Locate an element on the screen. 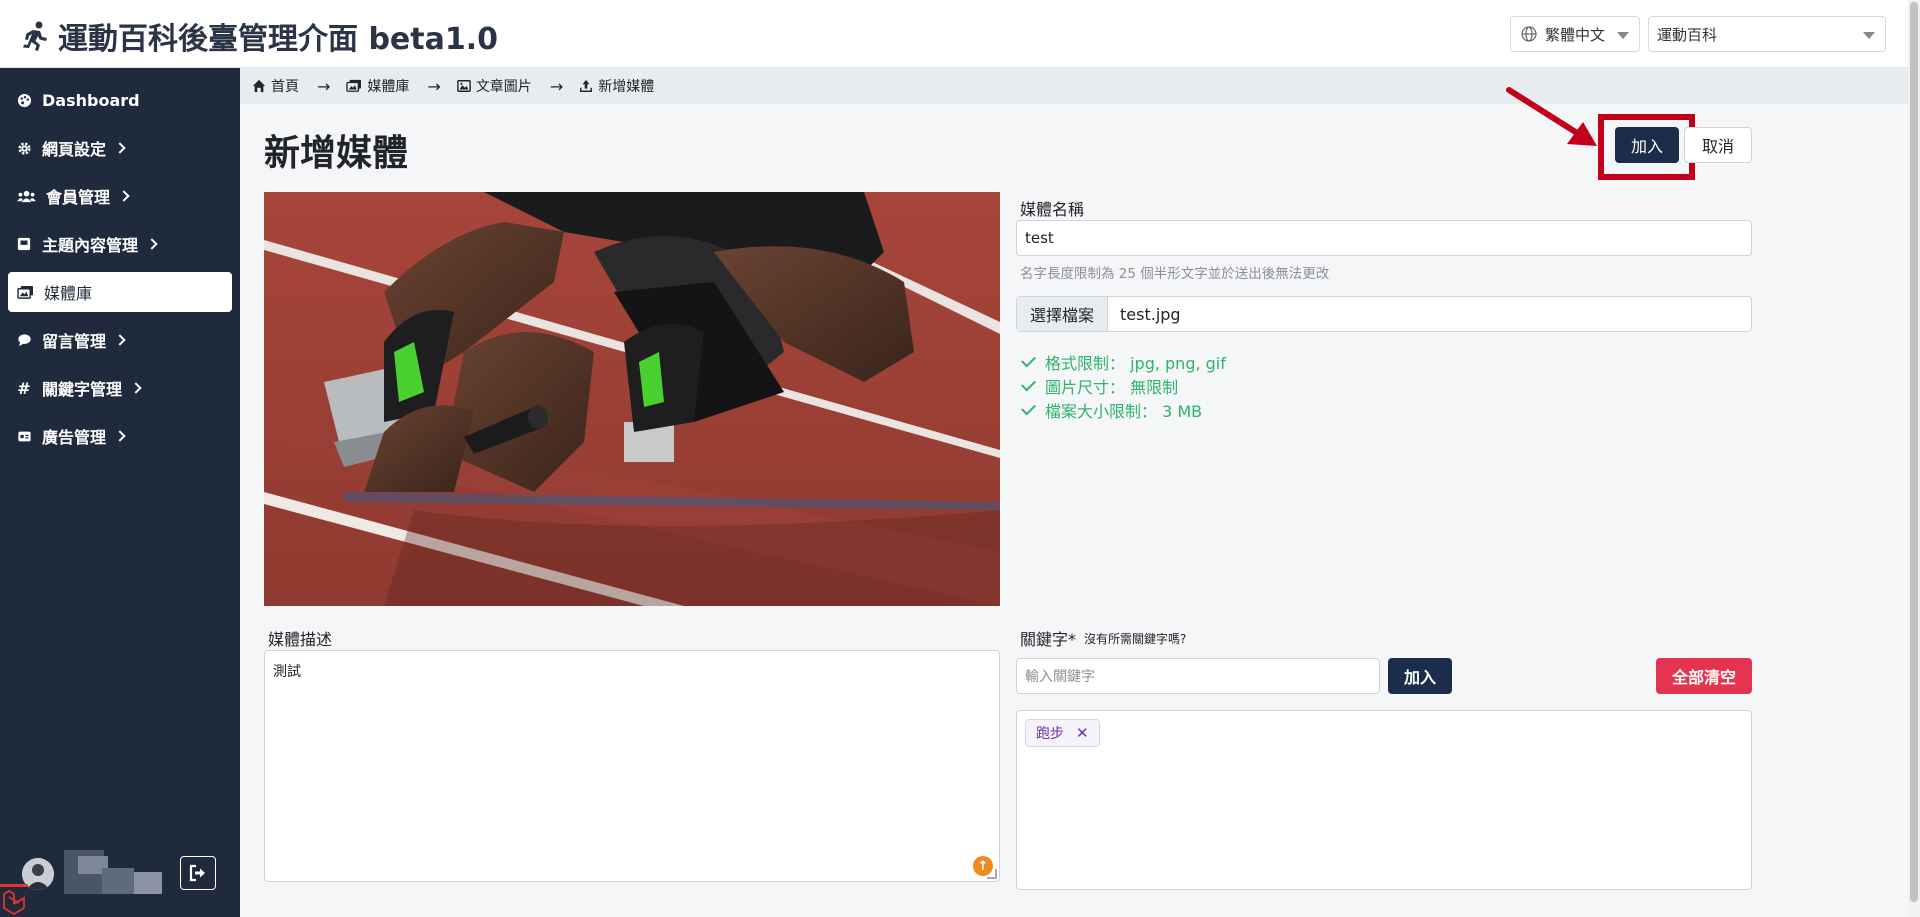 The image size is (1920, 917). image-icon is located at coordinates (463, 86).